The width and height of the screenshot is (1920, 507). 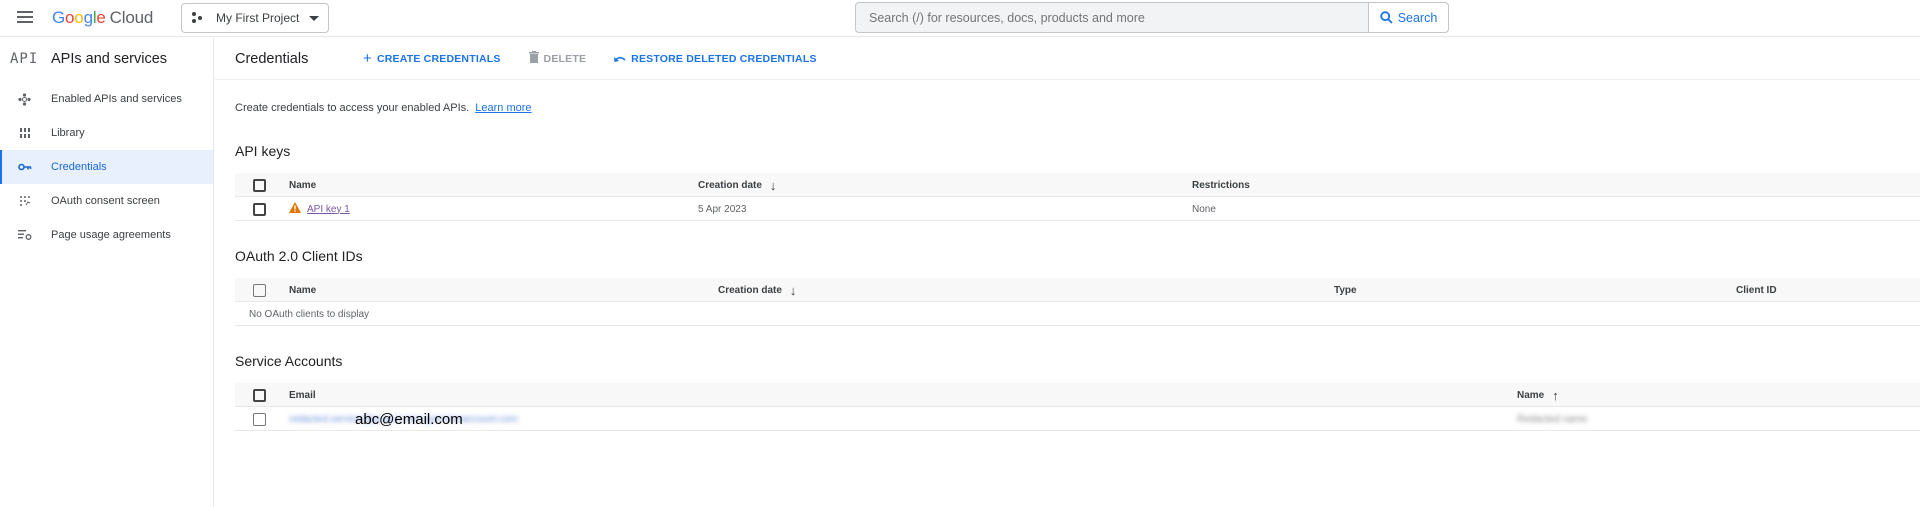 What do you see at coordinates (25, 167) in the screenshot?
I see `key-icon` at bounding box center [25, 167].